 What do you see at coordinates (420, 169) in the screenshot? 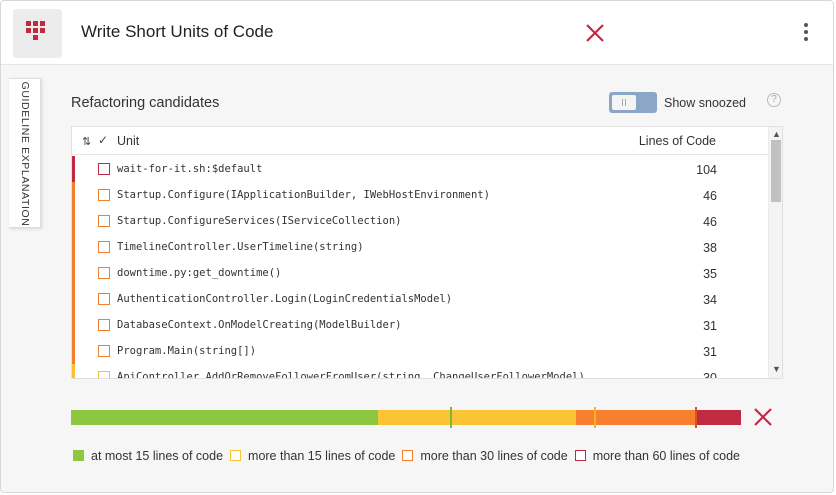
I see `table-row: wait-for-it.sh:$default 104` at bounding box center [420, 169].